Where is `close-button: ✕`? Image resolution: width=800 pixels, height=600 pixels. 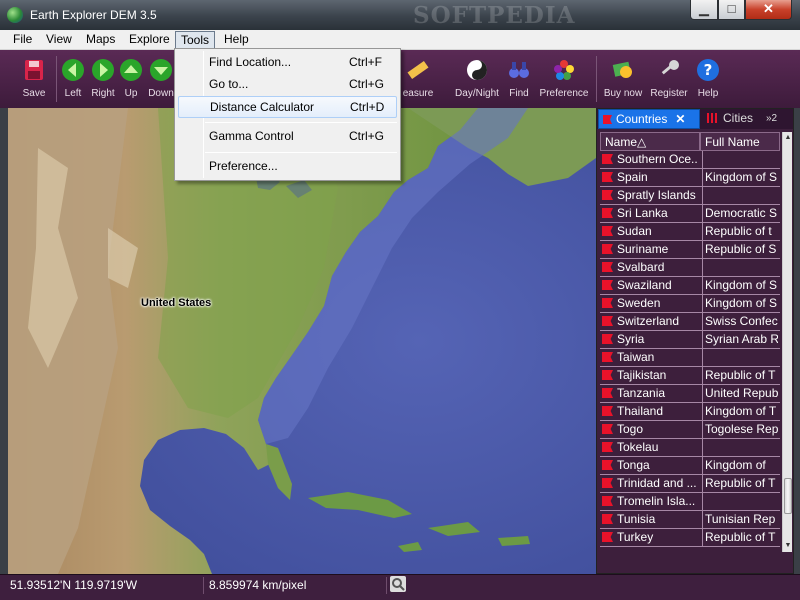 close-button: ✕ is located at coordinates (768, 10).